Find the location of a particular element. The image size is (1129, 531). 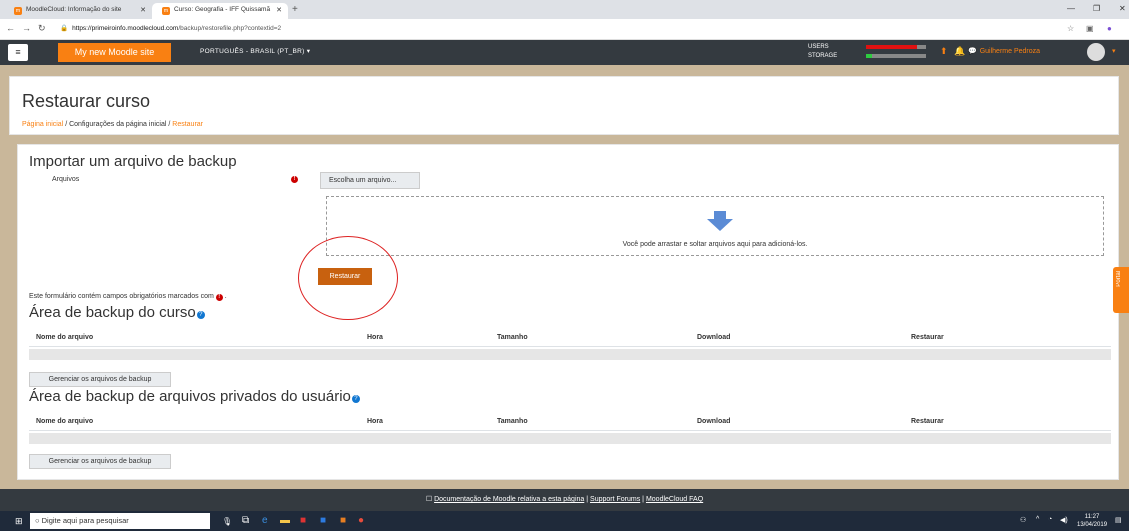

taskbar-clock: 11:27 13/04/2019 is located at coordinates (1092, 521).